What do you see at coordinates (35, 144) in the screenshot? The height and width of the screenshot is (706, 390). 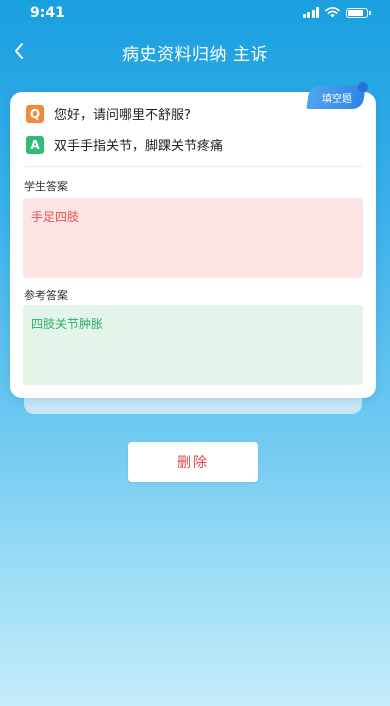 I see `answer-icon: A` at bounding box center [35, 144].